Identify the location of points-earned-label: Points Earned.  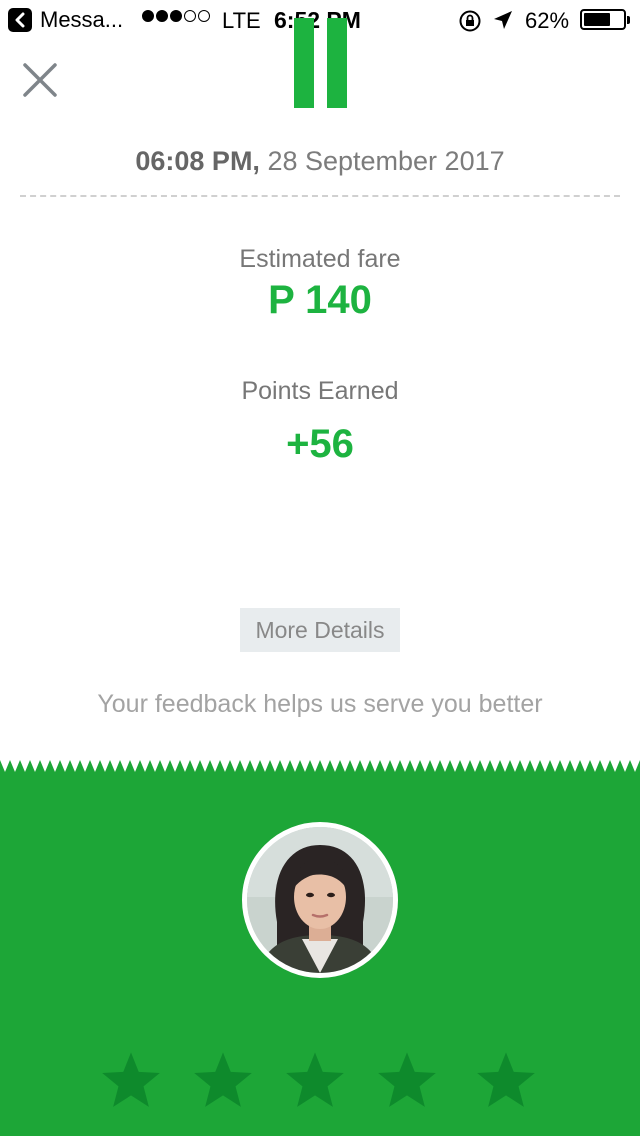
(320, 391).